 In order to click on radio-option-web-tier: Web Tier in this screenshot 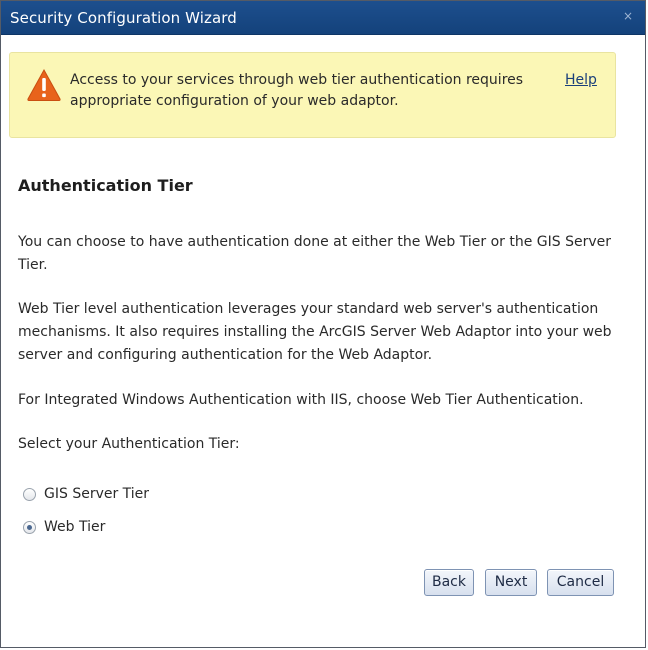, I will do `click(64, 527)`.